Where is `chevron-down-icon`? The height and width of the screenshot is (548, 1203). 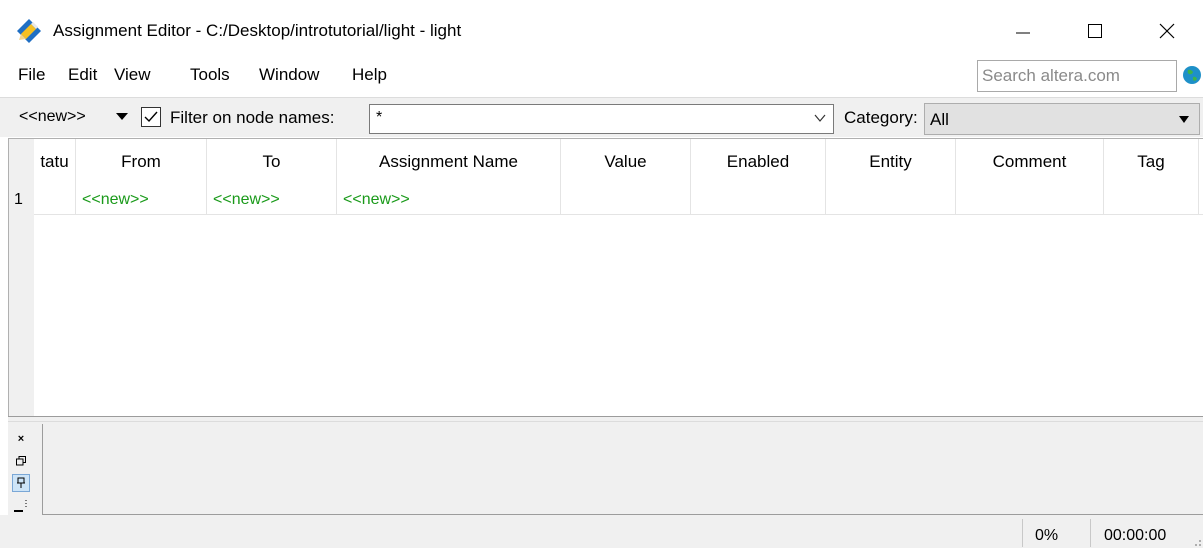 chevron-down-icon is located at coordinates (820, 118).